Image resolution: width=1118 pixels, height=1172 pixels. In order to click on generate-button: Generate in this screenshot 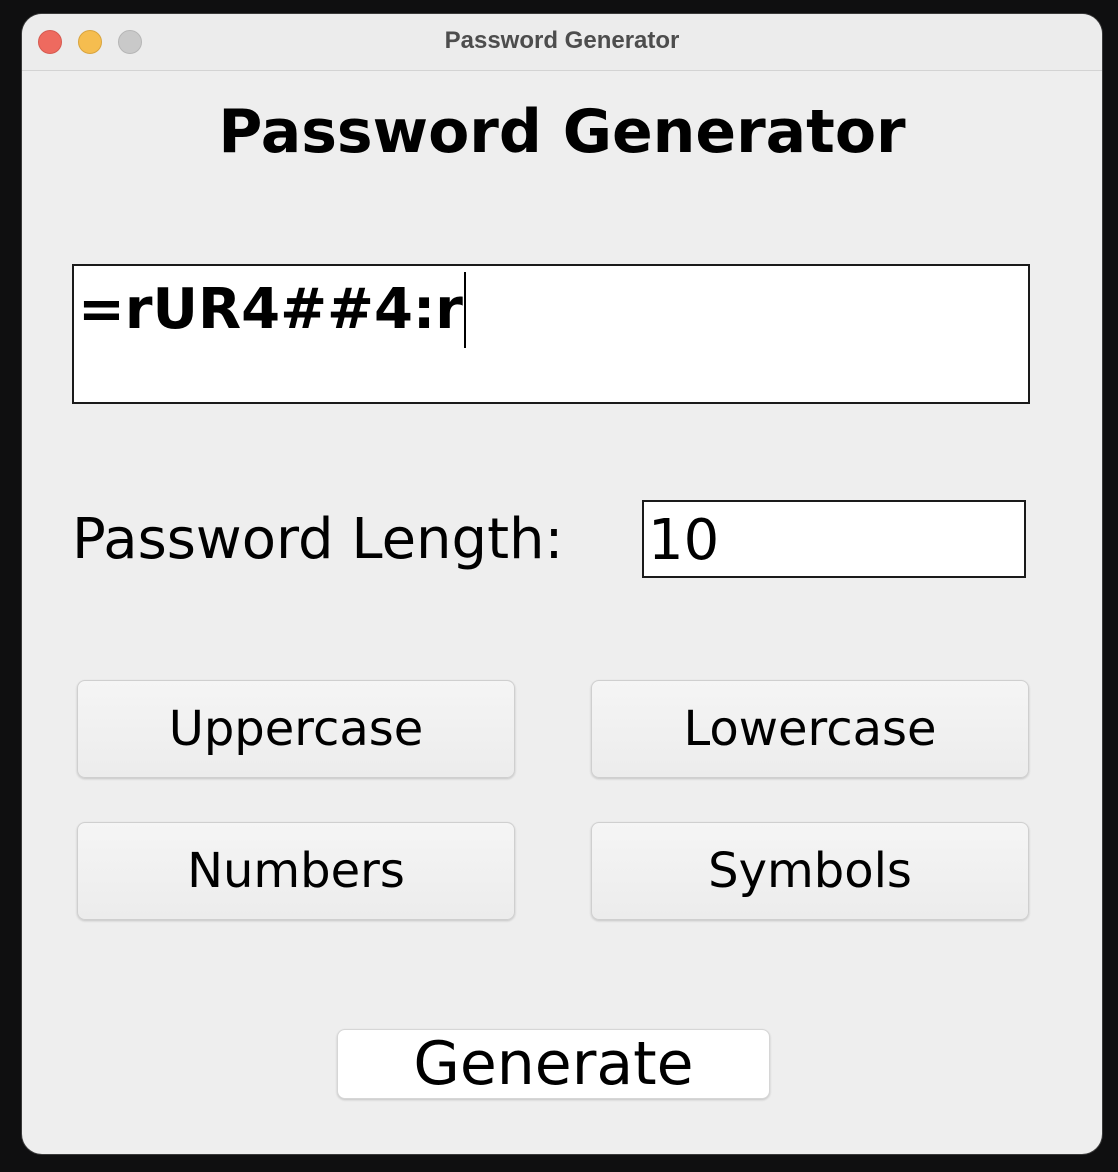, I will do `click(553, 1064)`.